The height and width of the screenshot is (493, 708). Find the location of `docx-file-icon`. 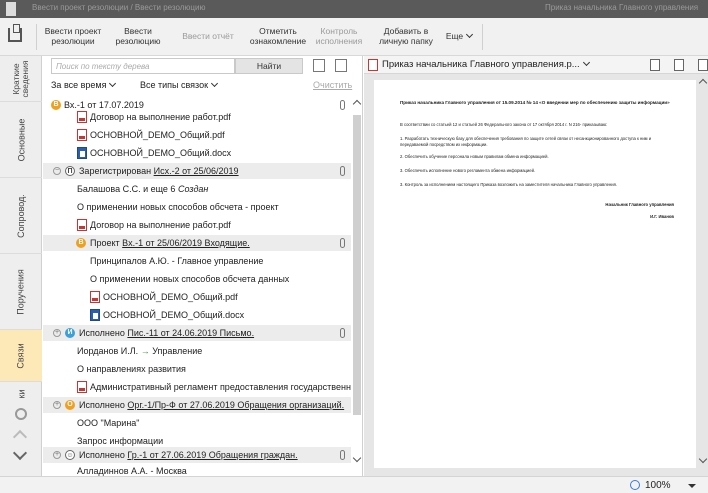

docx-file-icon is located at coordinates (82, 153).